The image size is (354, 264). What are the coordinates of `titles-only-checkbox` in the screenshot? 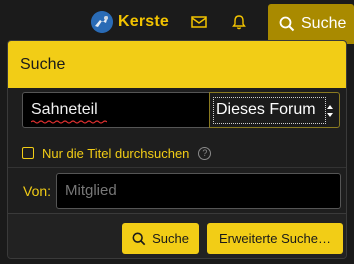 It's located at (28, 153).